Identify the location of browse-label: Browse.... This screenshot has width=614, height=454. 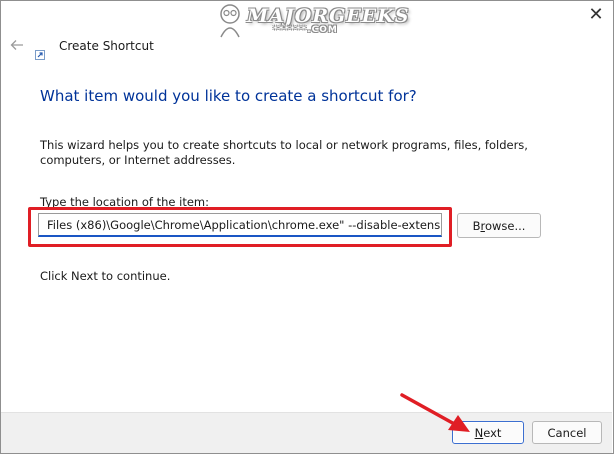
(499, 225).